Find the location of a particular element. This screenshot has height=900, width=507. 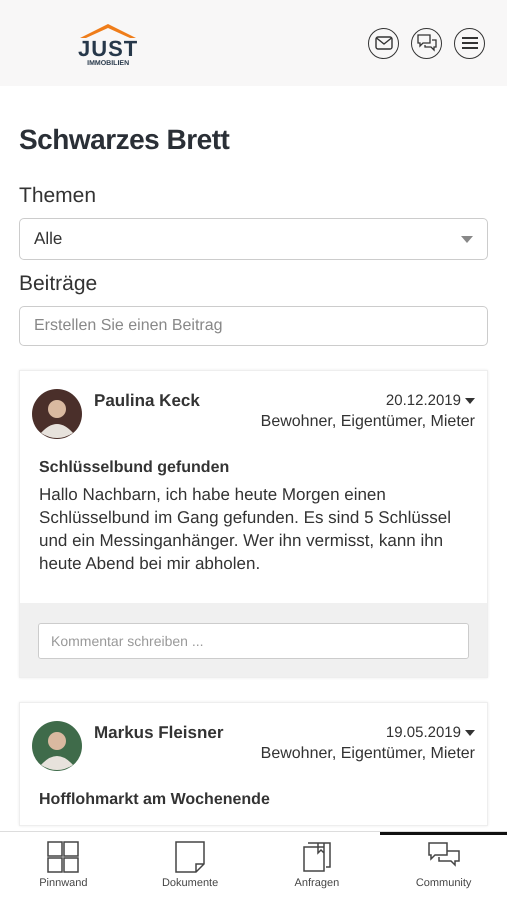

note-icon is located at coordinates (190, 857).